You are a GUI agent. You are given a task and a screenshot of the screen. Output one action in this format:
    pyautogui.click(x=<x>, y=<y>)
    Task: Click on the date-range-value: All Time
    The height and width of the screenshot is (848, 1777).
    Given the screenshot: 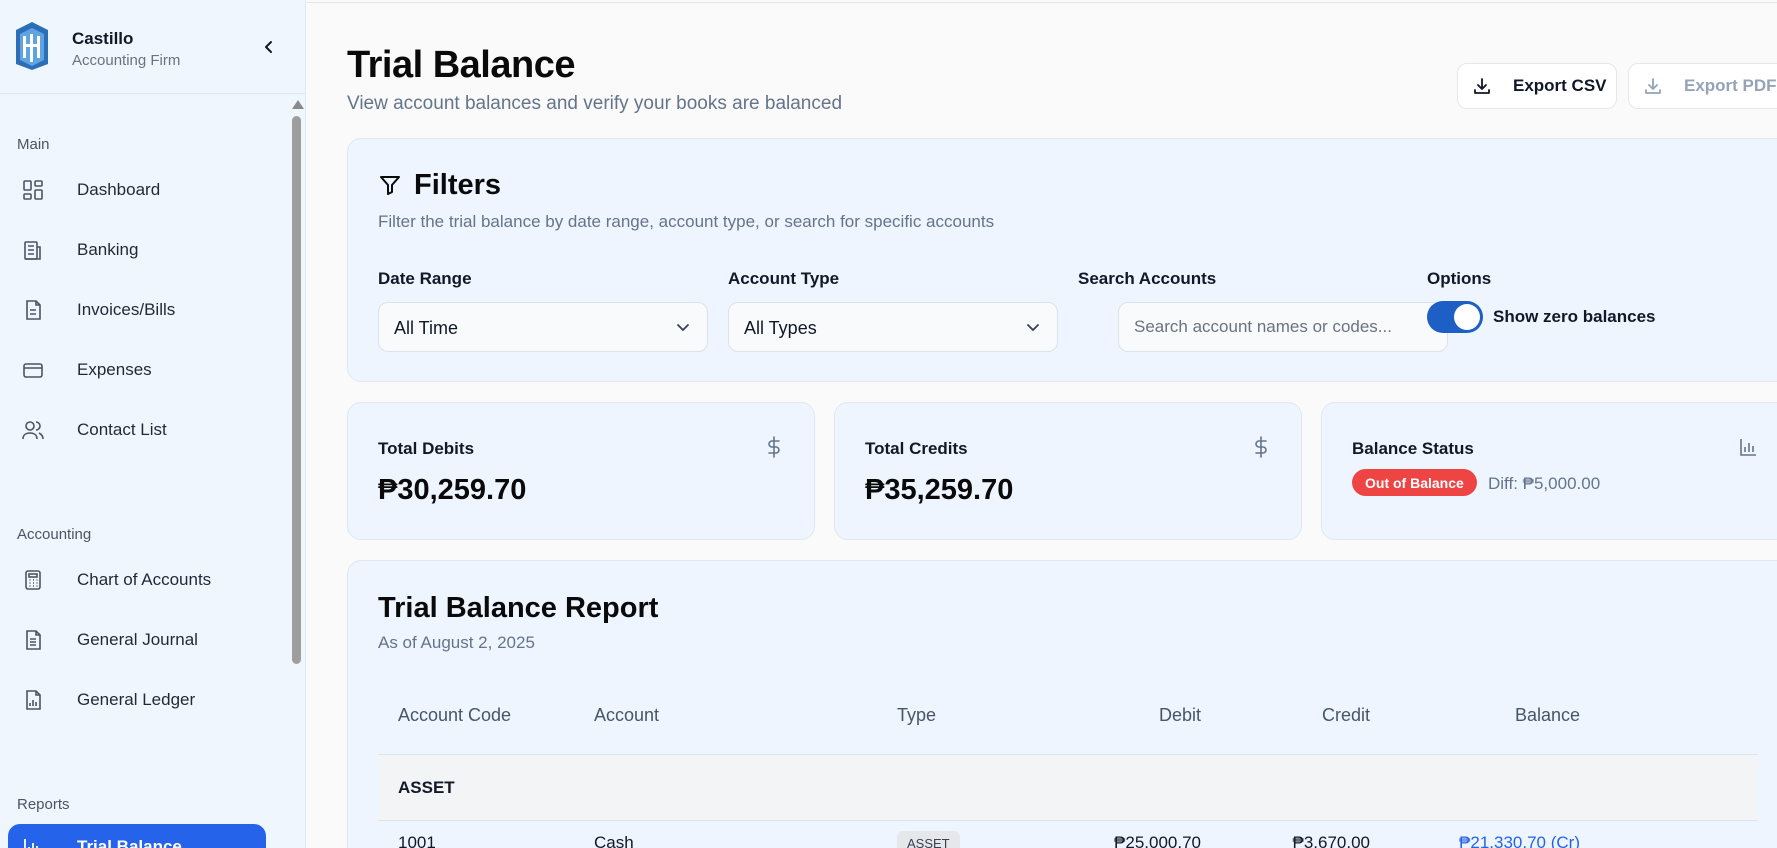 What is the action you would take?
    pyautogui.click(x=426, y=328)
    